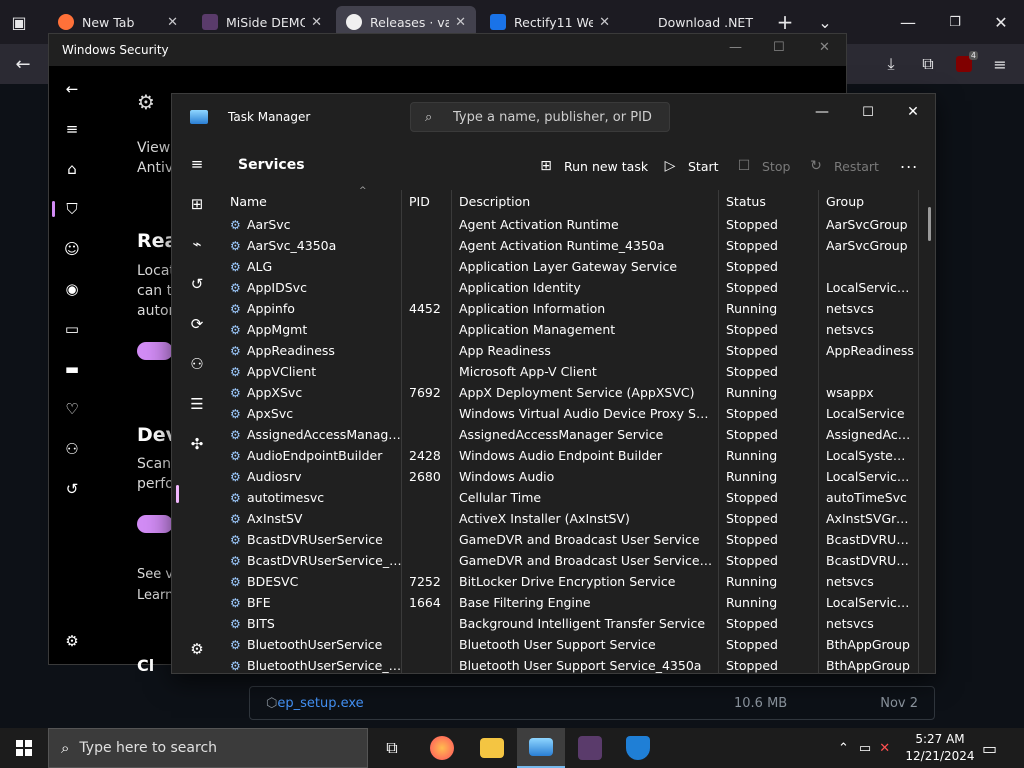  Describe the element at coordinates (442, 748) in the screenshot. I see `taskbar-firefox` at that location.